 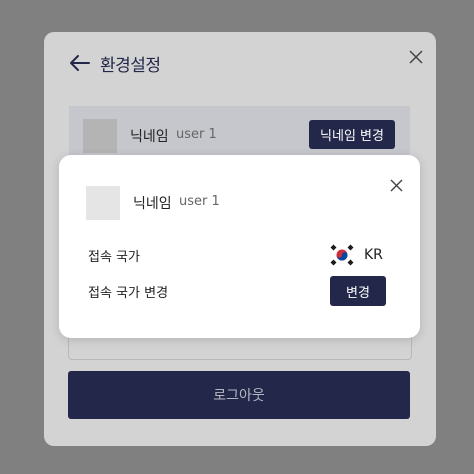 What do you see at coordinates (128, 293) in the screenshot?
I see `change-country-label: 접속 국가 변경` at bounding box center [128, 293].